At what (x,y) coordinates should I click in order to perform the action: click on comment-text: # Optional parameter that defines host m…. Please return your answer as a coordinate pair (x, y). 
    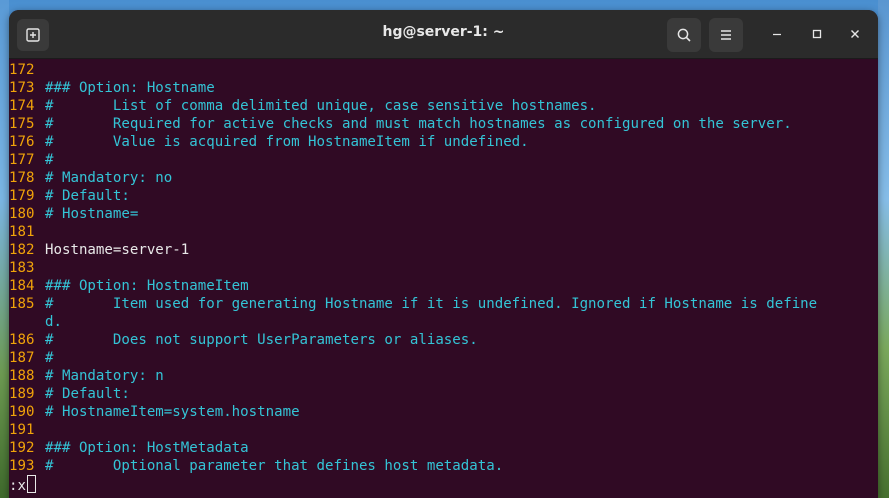
    Looking at the image, I should click on (274, 466).